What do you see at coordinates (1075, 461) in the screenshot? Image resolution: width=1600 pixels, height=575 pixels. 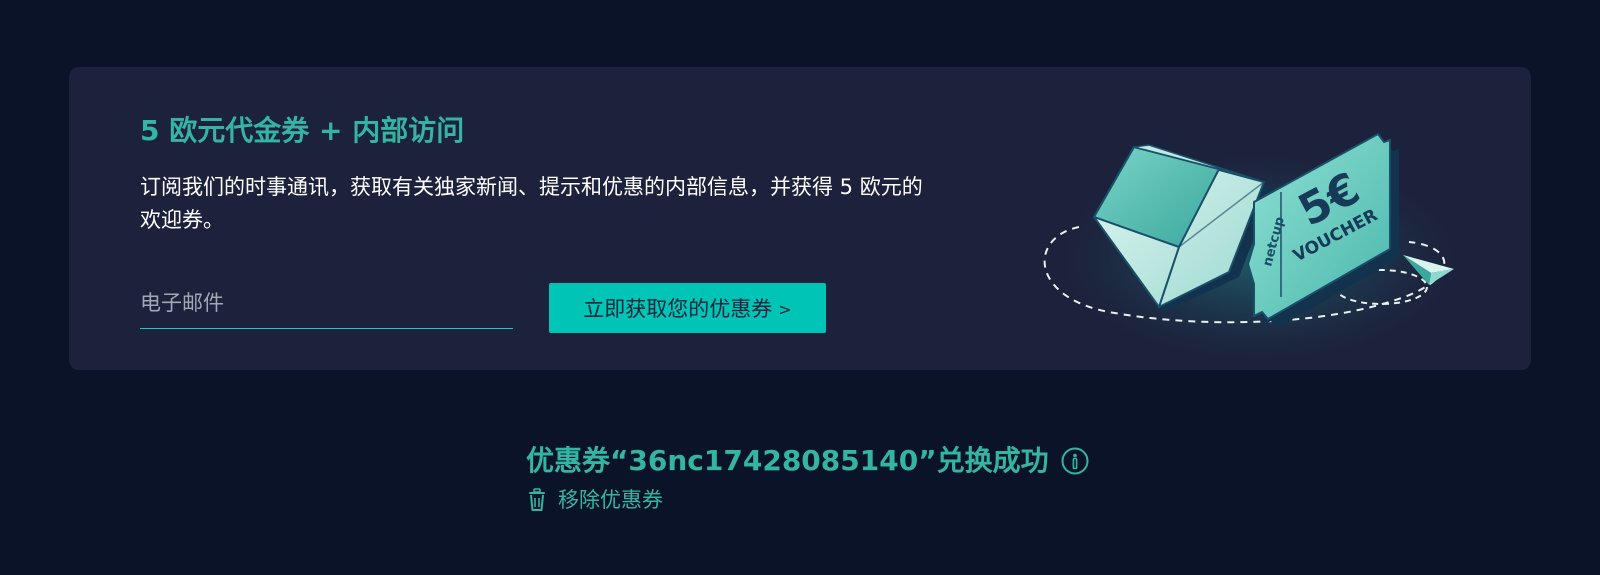 I see `info-icon` at bounding box center [1075, 461].